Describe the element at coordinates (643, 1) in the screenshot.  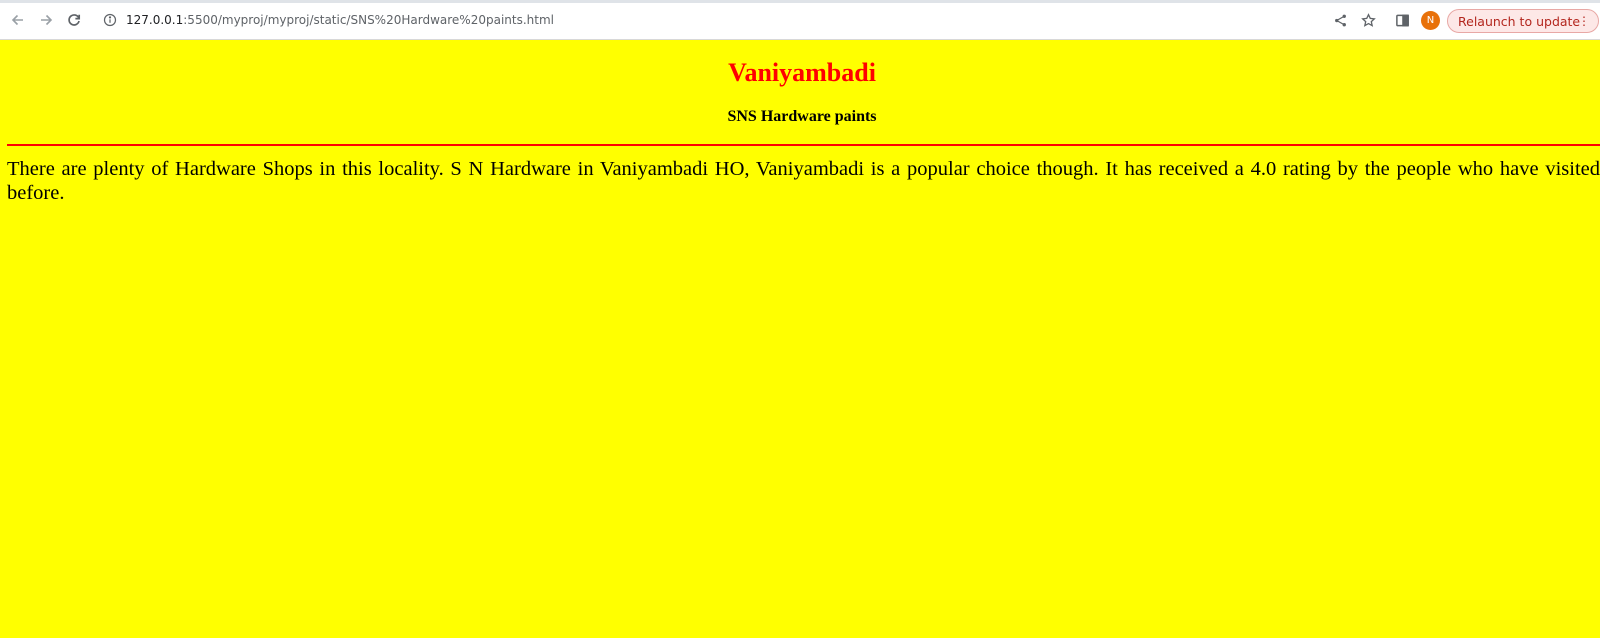
I see `active-tab-edge` at that location.